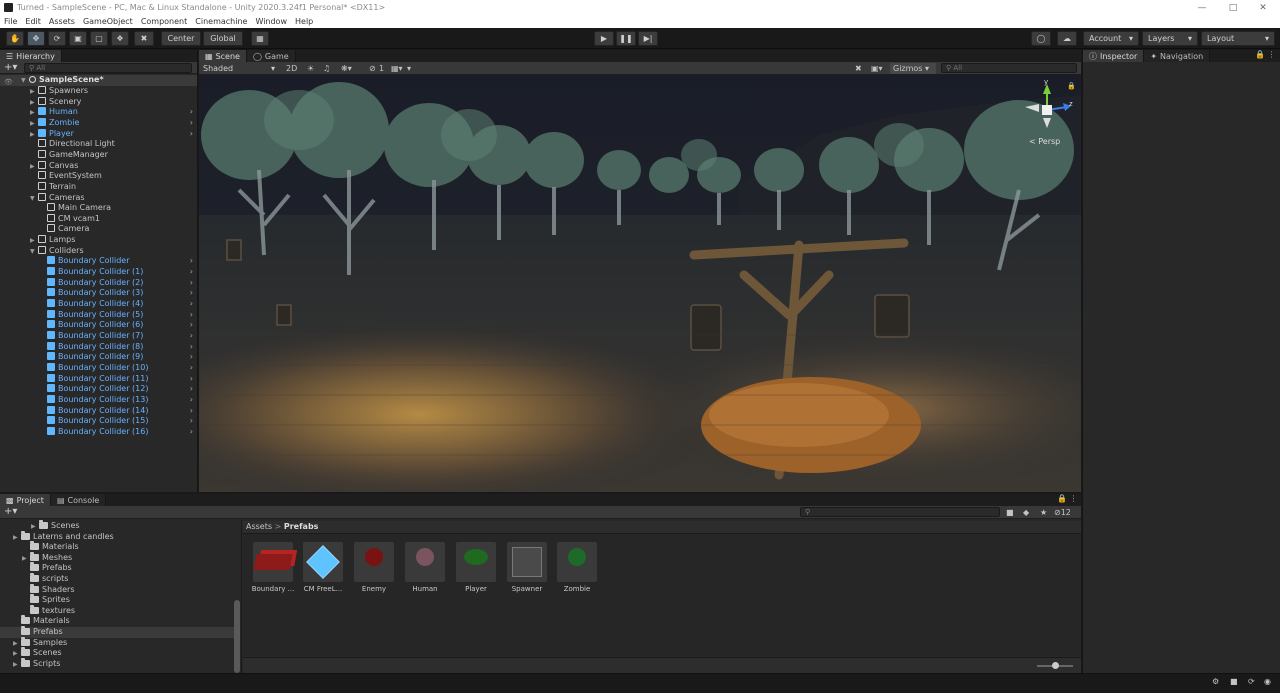 The width and height of the screenshot is (1280, 693). Describe the element at coordinates (877, 68) in the screenshot. I see `camera-icon: ▣▾` at that location.